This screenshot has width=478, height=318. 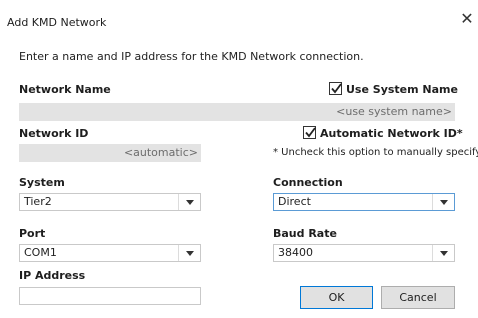 I want to click on system-dropdown: Tier2, so click(x=110, y=202).